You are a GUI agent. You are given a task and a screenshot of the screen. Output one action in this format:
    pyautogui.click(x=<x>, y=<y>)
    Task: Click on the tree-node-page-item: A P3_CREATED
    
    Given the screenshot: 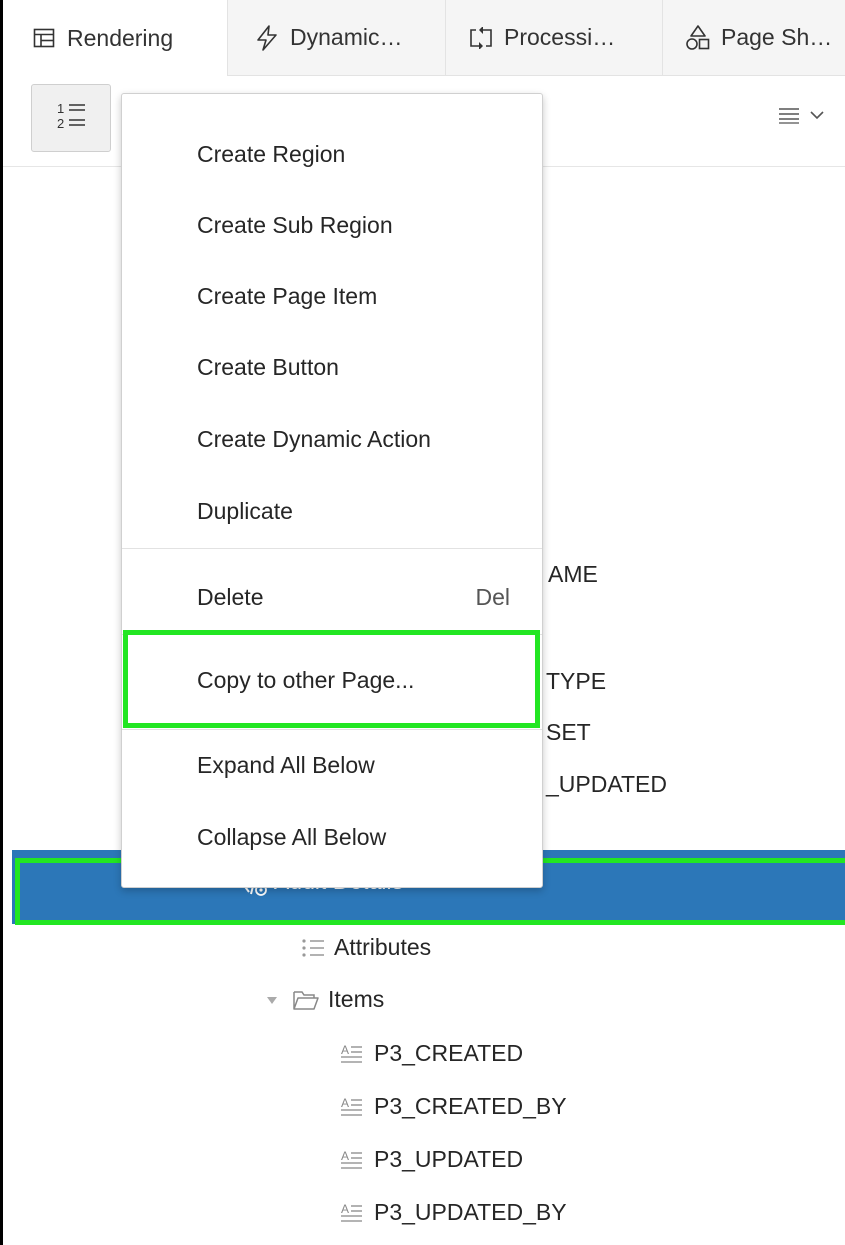 What is the action you would take?
    pyautogui.click(x=431, y=1053)
    